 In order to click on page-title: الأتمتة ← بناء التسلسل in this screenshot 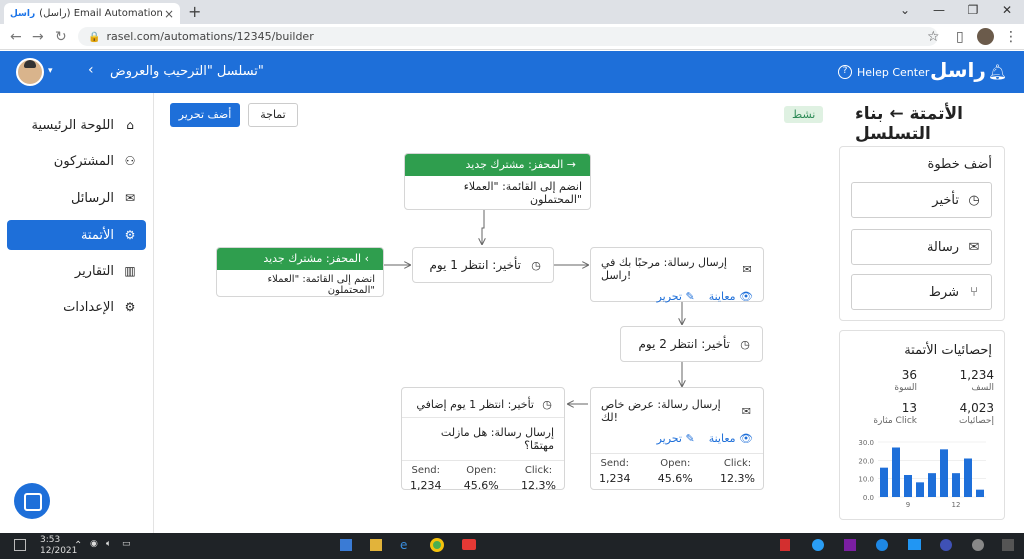, I will do `click(909, 124)`.